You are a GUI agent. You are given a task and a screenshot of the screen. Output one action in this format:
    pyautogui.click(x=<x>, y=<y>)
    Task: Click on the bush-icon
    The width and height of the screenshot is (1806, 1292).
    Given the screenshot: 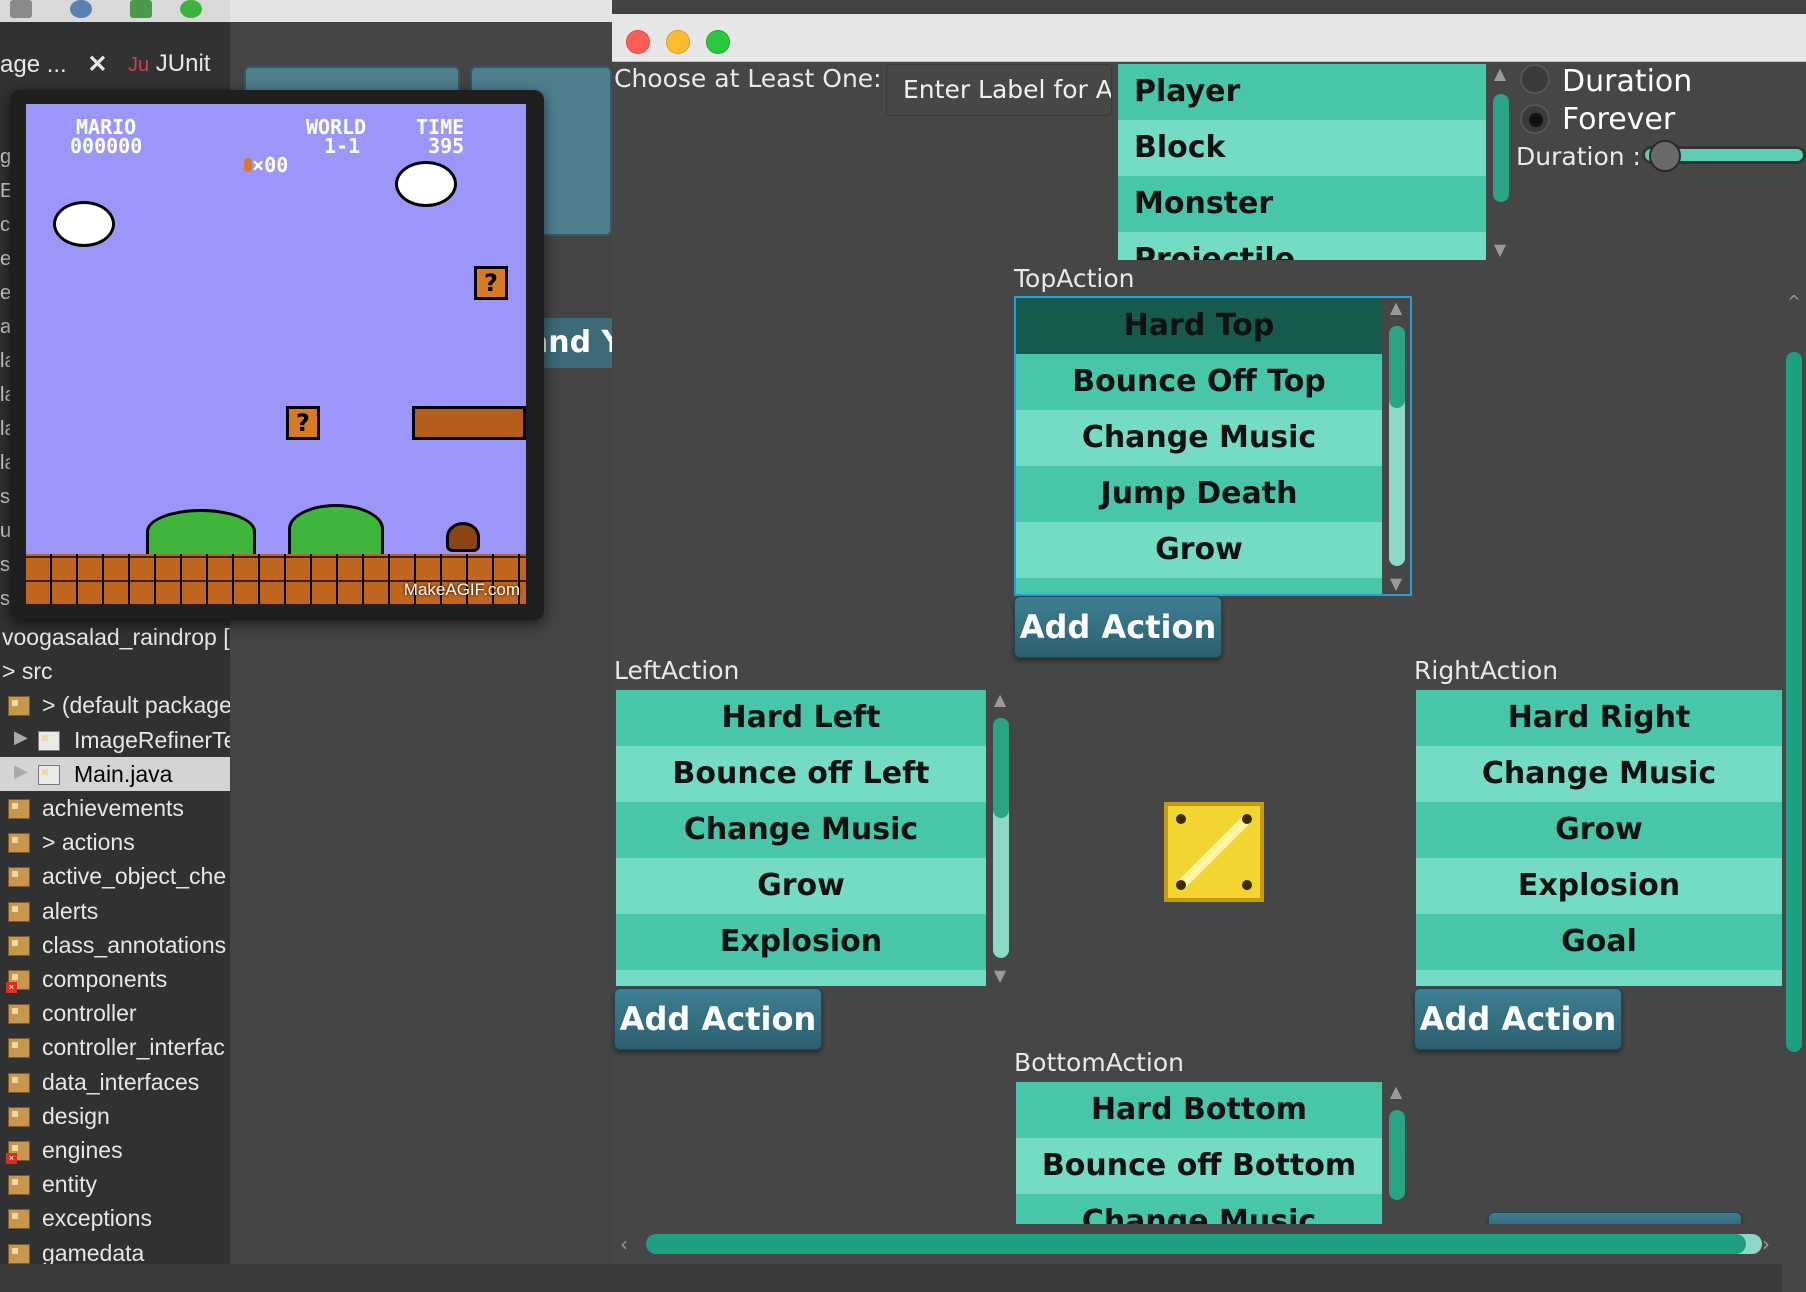 What is the action you would take?
    pyautogui.click(x=201, y=531)
    